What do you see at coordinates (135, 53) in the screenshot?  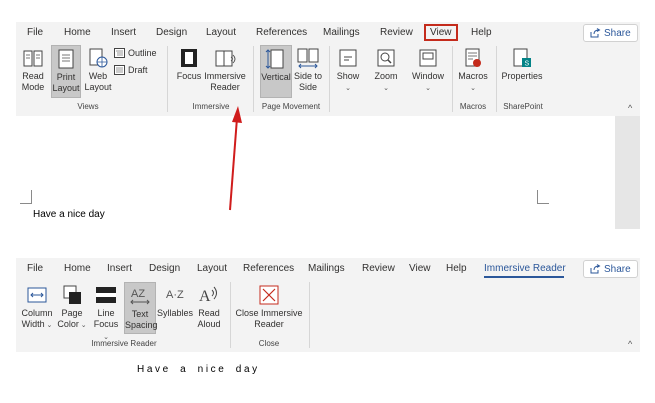 I see `outline-button: Outline` at bounding box center [135, 53].